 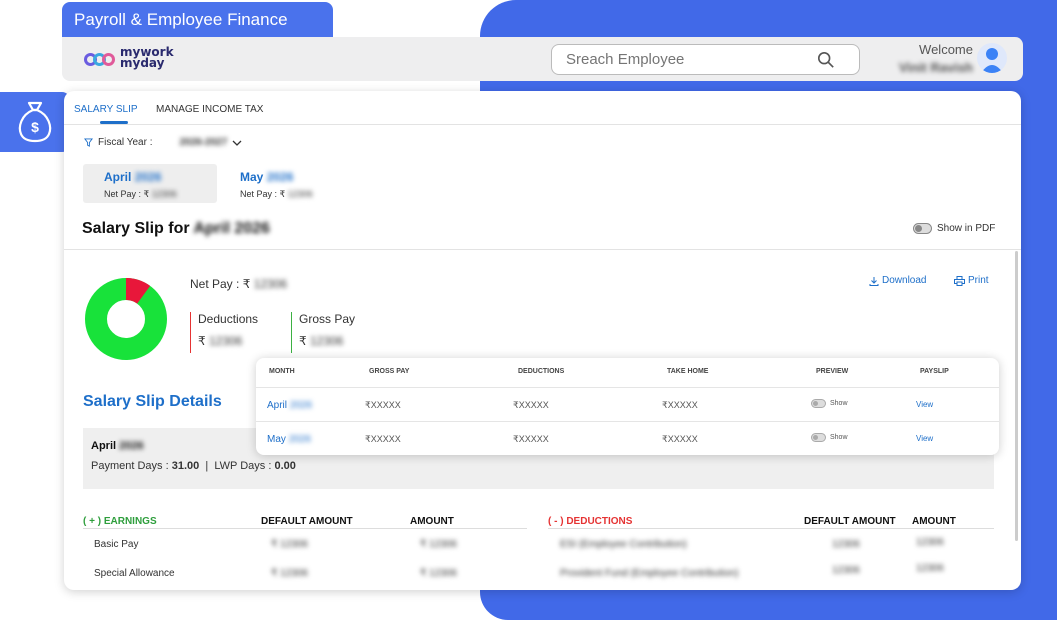 What do you see at coordinates (125, 142) in the screenshot?
I see `fiscal-year-label: Fiscal Year :` at bounding box center [125, 142].